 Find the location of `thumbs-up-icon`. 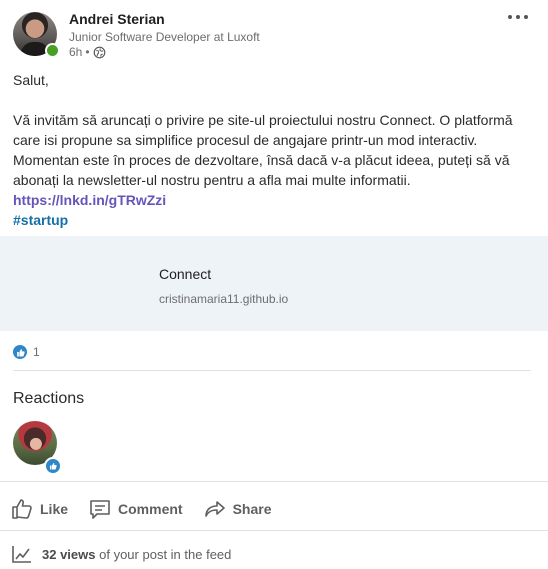

thumbs-up-icon is located at coordinates (22, 509).